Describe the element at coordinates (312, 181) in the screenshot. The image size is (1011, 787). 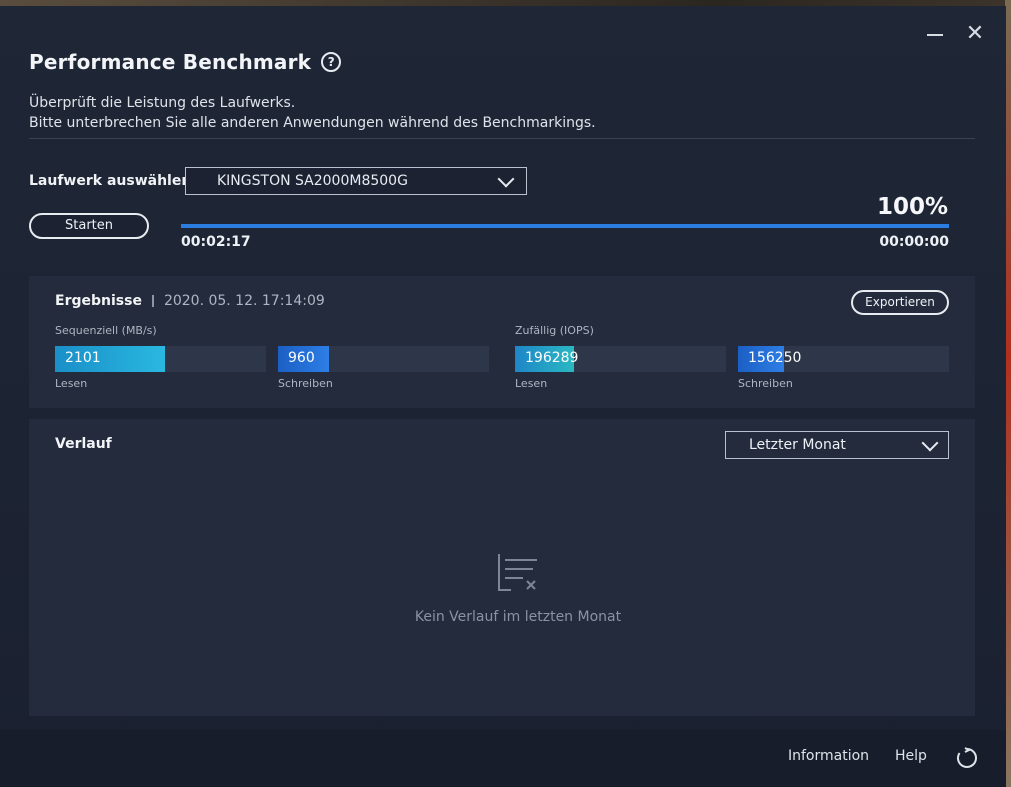
I see `drive-select-value: KINGSTON SA2000M8500G` at that location.